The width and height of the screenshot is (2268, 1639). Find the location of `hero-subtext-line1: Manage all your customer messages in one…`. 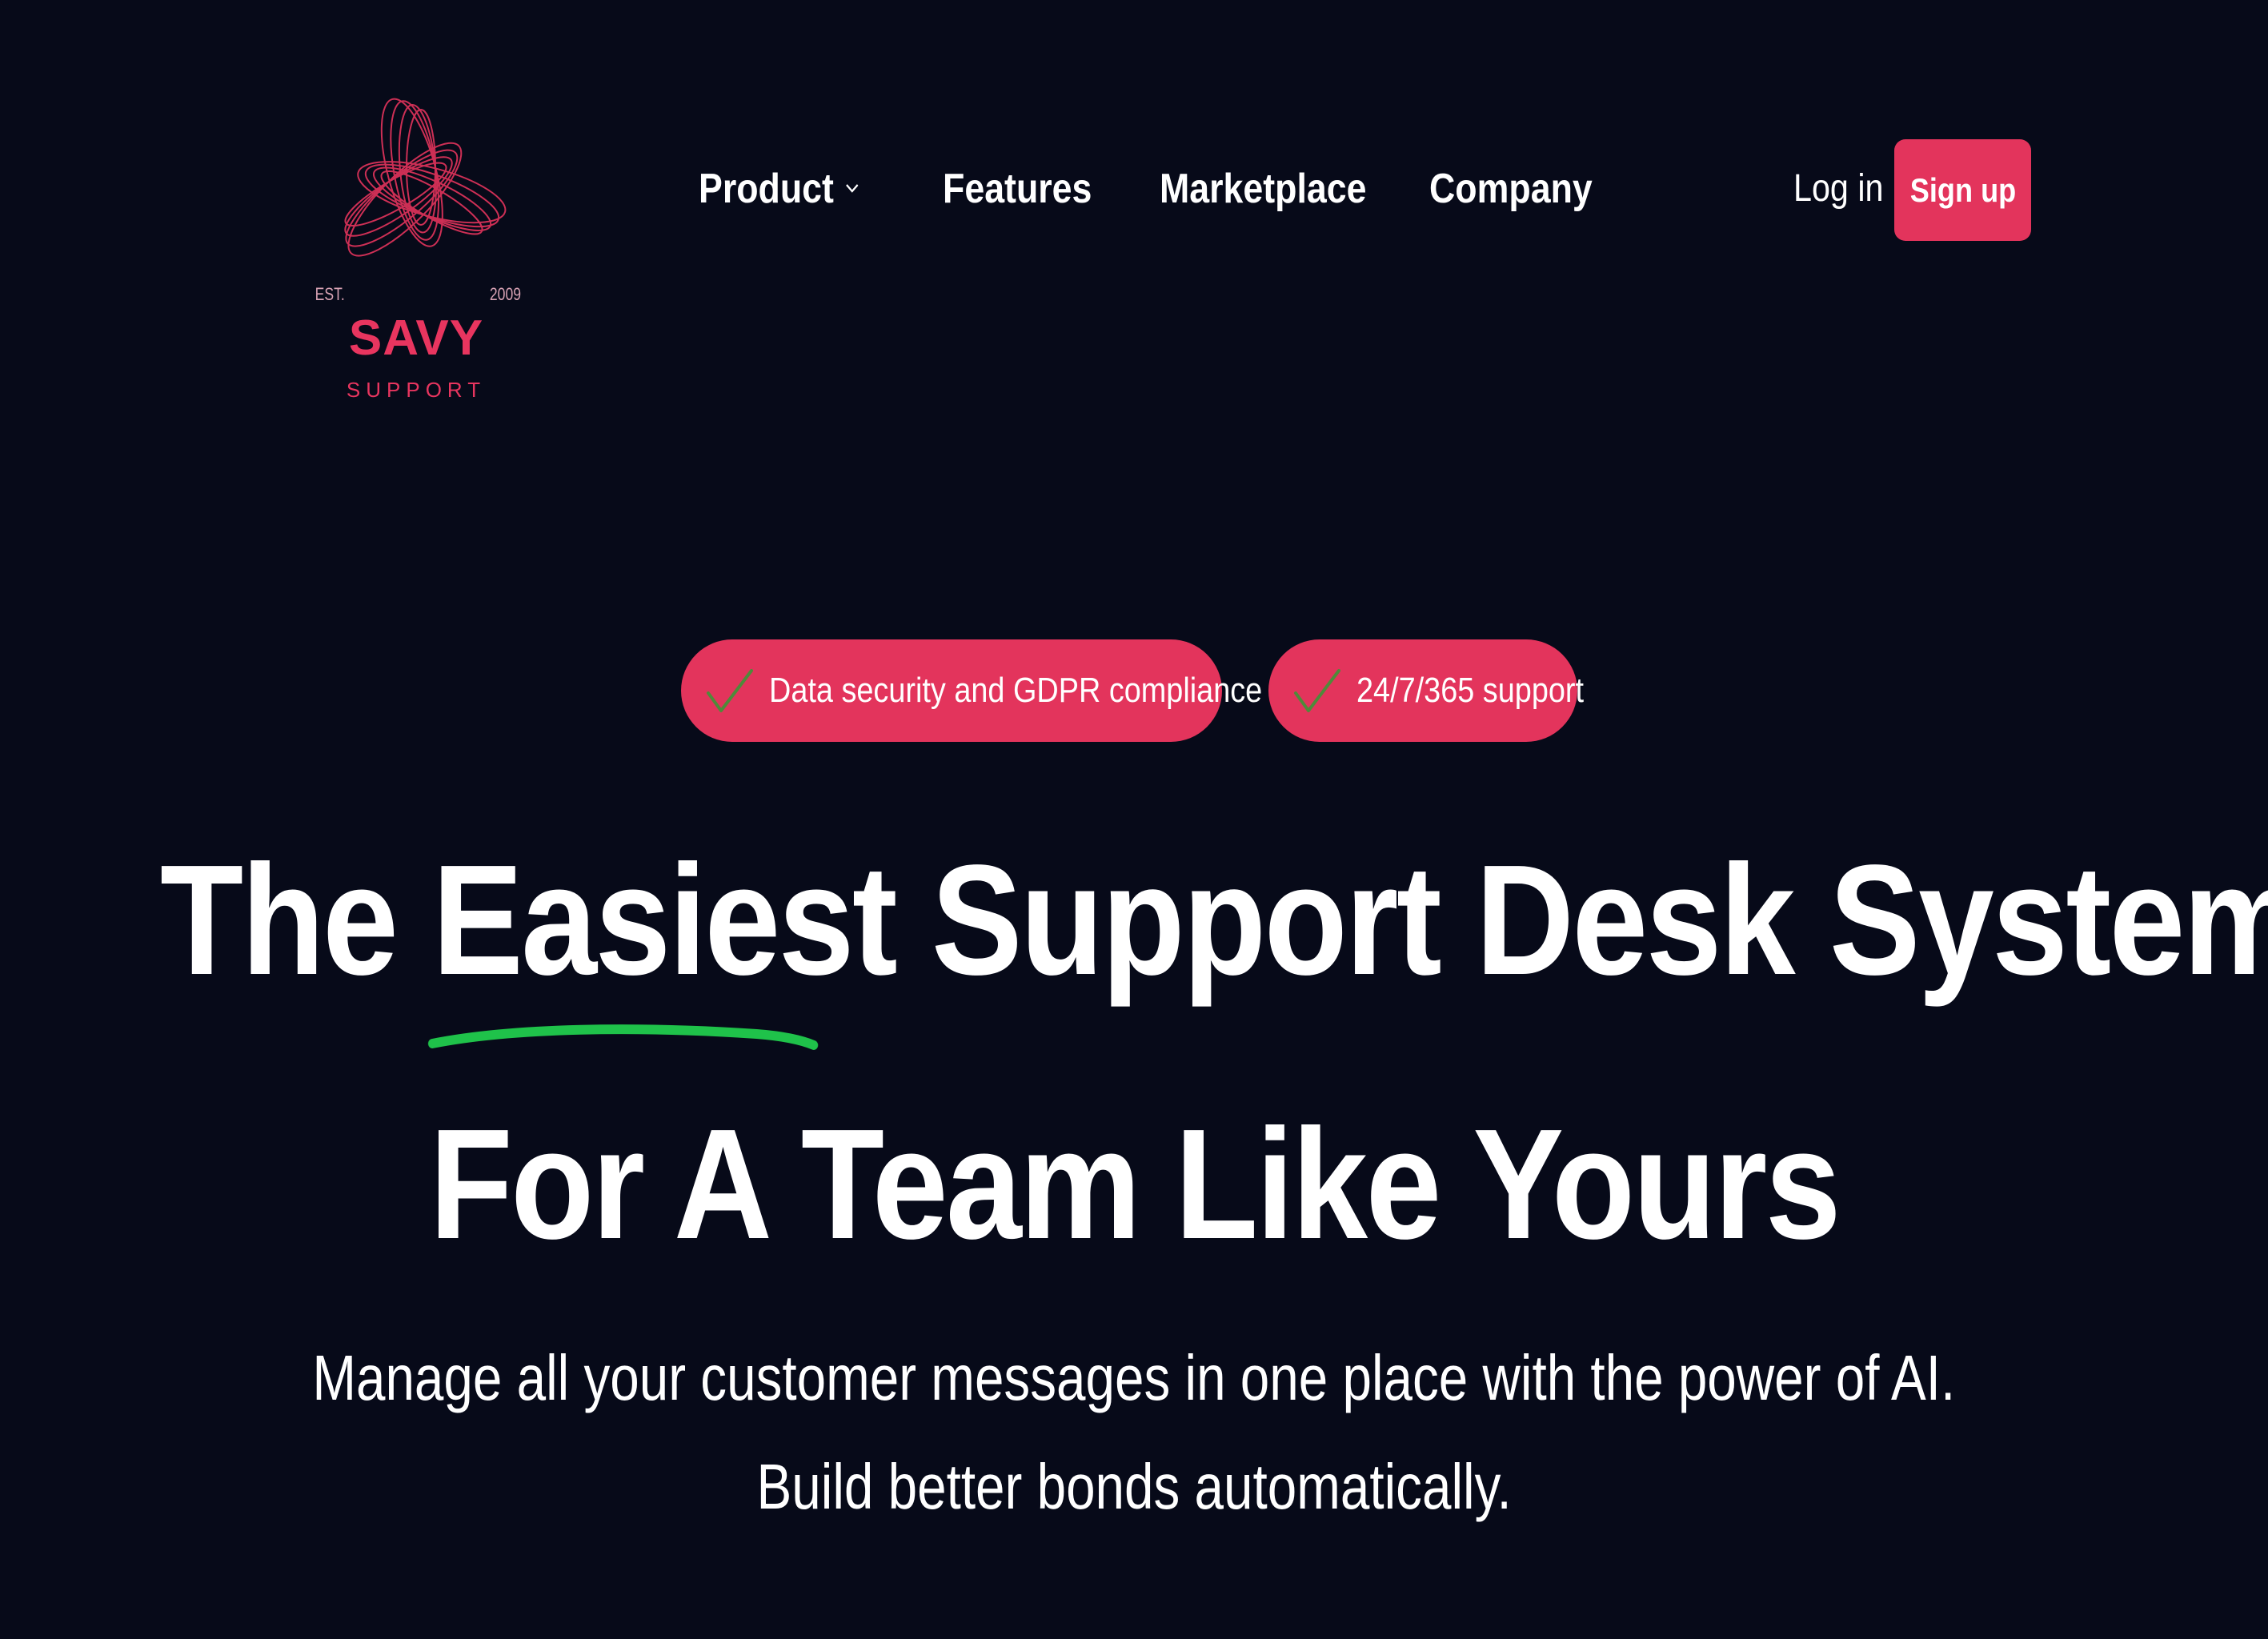

hero-subtext-line1: Manage all your customer messages in one… is located at coordinates (1134, 1377).